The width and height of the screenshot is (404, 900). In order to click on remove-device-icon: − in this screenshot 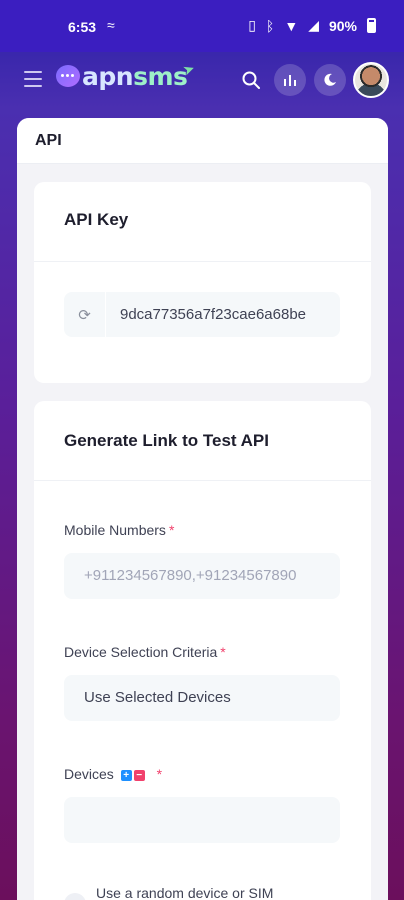, I will do `click(139, 775)`.